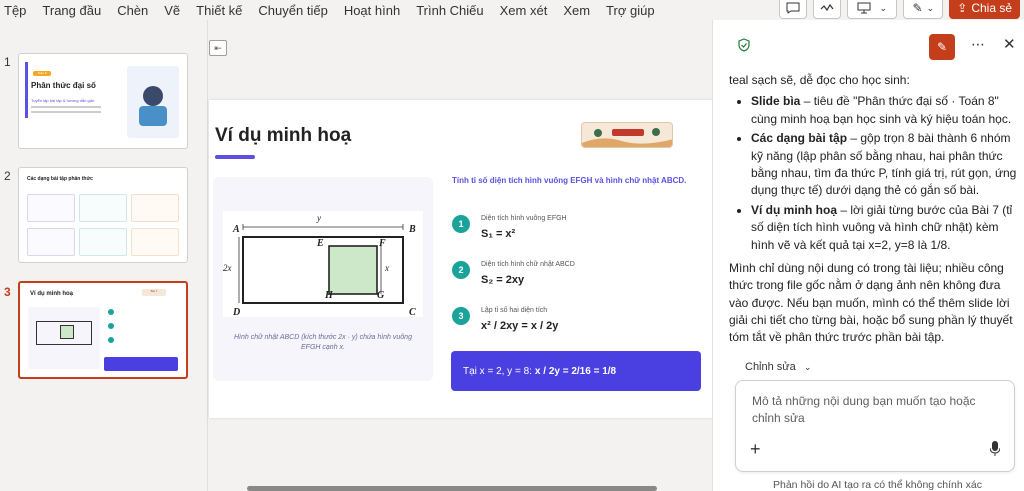 This screenshot has height=491, width=1024. I want to click on step-label: Diện tích hình chữ nhật ABCD, so click(528, 264).